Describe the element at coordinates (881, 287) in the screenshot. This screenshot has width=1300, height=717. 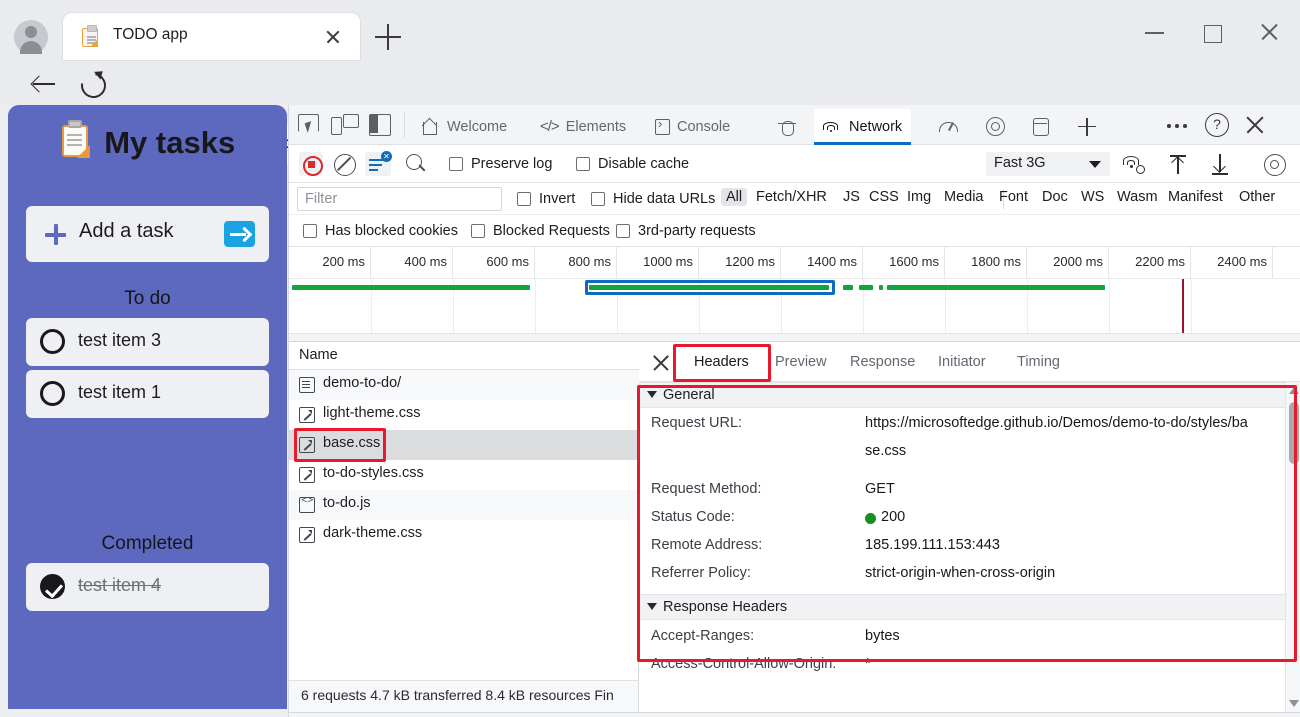
I see `waterfall-bar` at that location.